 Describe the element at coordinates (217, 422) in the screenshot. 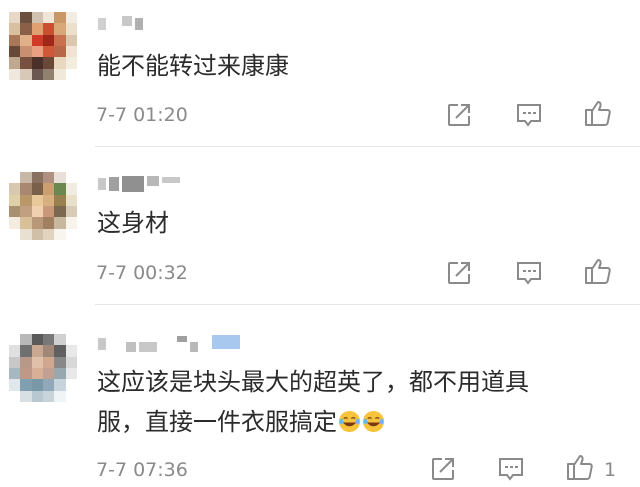

I see `comment-text-line: 服，直接一件衣服搞定` at that location.